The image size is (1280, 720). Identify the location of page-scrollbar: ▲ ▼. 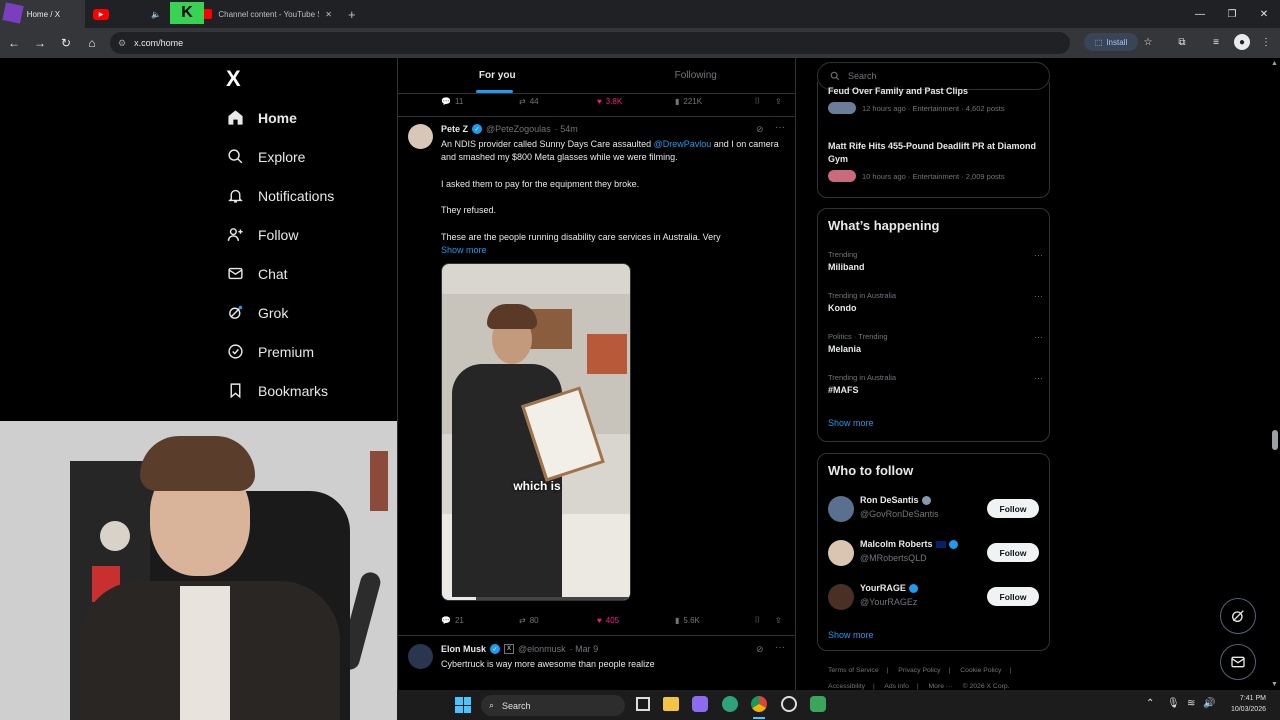
(1275, 374).